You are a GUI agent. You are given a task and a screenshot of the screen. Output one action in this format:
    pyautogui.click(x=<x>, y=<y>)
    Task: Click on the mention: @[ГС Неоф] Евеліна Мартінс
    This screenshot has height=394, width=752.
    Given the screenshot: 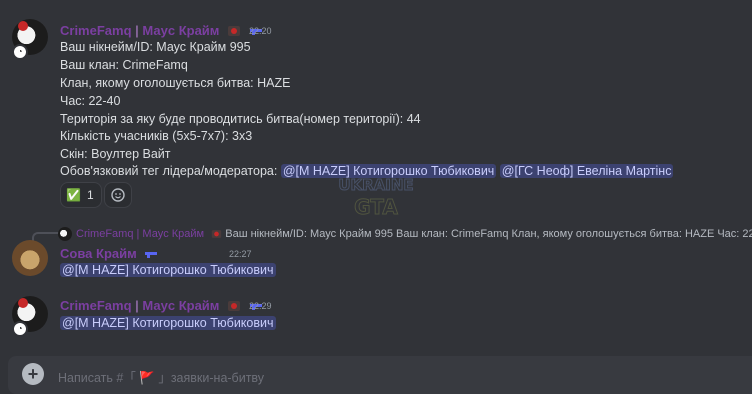 What is the action you would take?
    pyautogui.click(x=586, y=171)
    